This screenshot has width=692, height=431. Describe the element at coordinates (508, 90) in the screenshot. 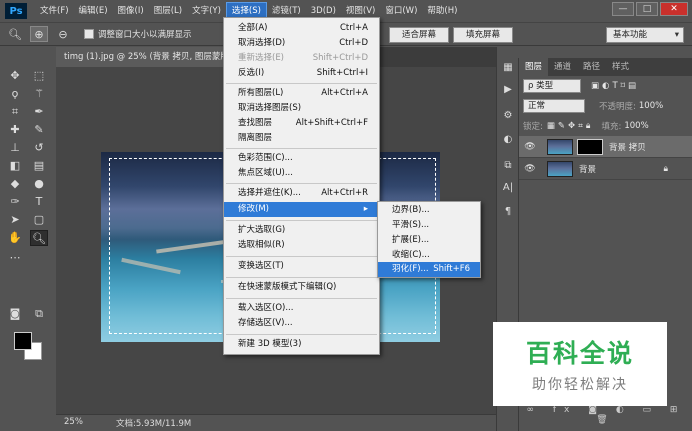

I see `actions-panel-icon: ▶` at that location.